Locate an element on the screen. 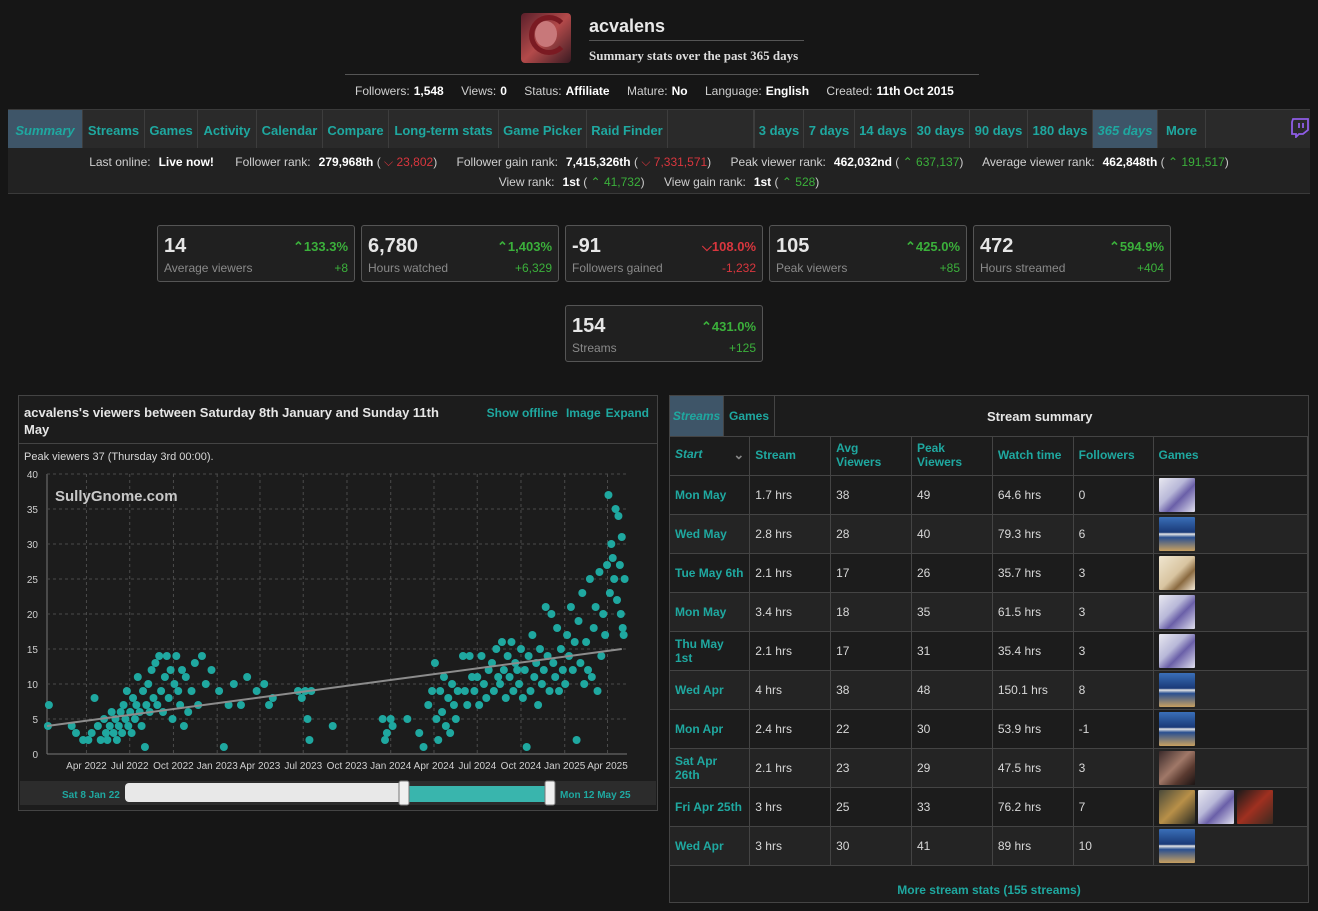  start-cell: Tue May 6th is located at coordinates (710, 573).